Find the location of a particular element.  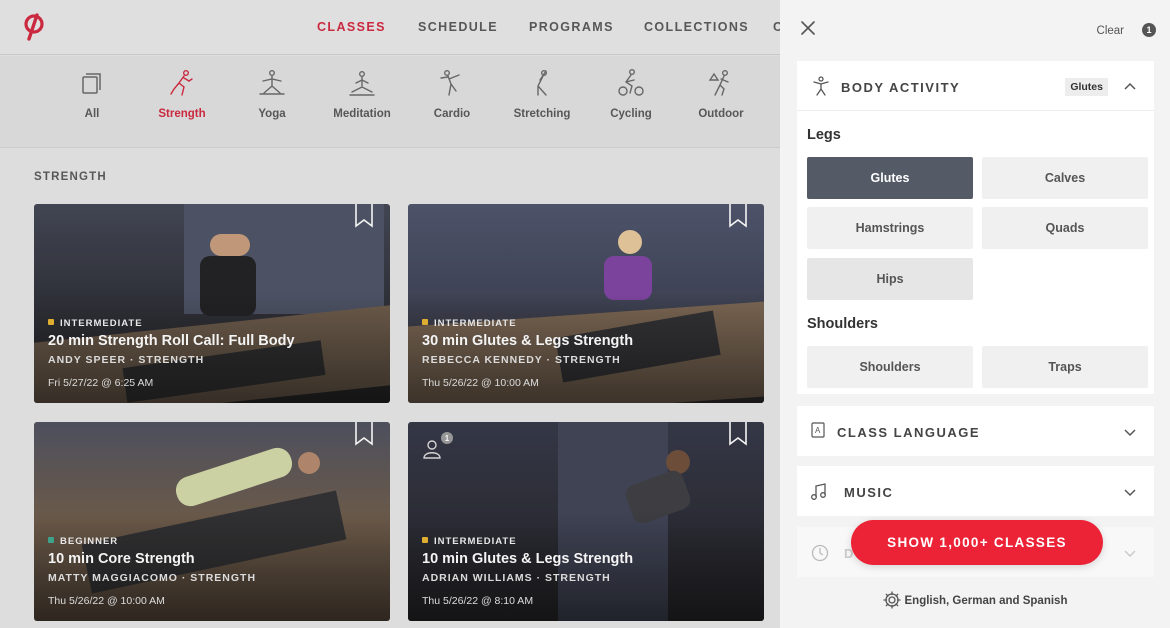

music-note-icon is located at coordinates (818, 491).